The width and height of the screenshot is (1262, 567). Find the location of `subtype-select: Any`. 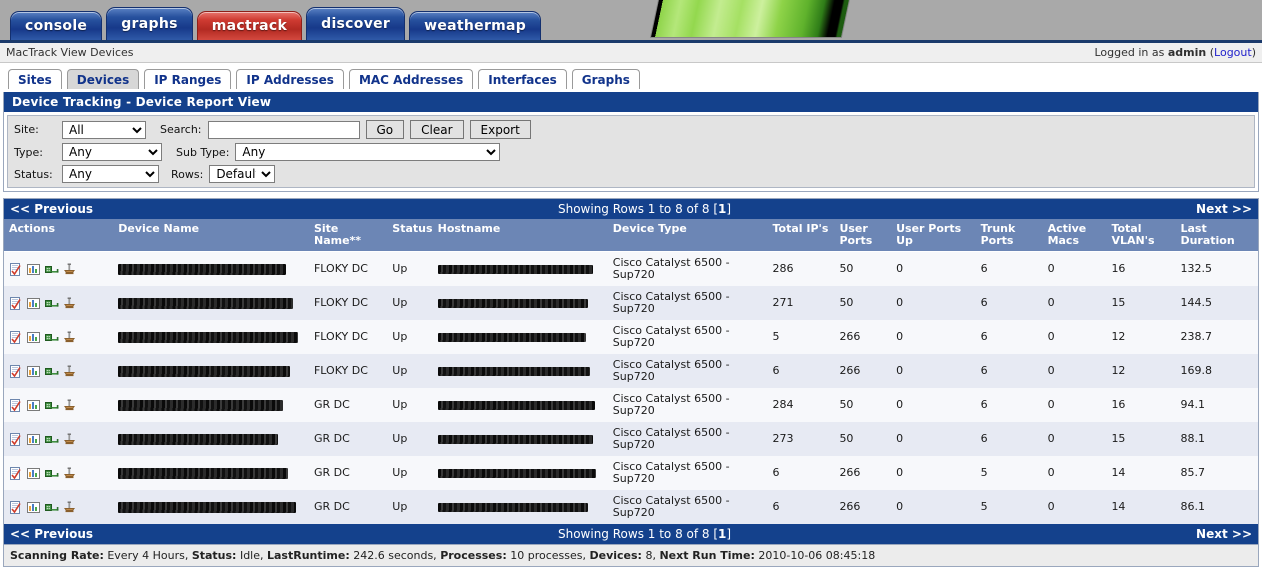

subtype-select: Any is located at coordinates (368, 152).